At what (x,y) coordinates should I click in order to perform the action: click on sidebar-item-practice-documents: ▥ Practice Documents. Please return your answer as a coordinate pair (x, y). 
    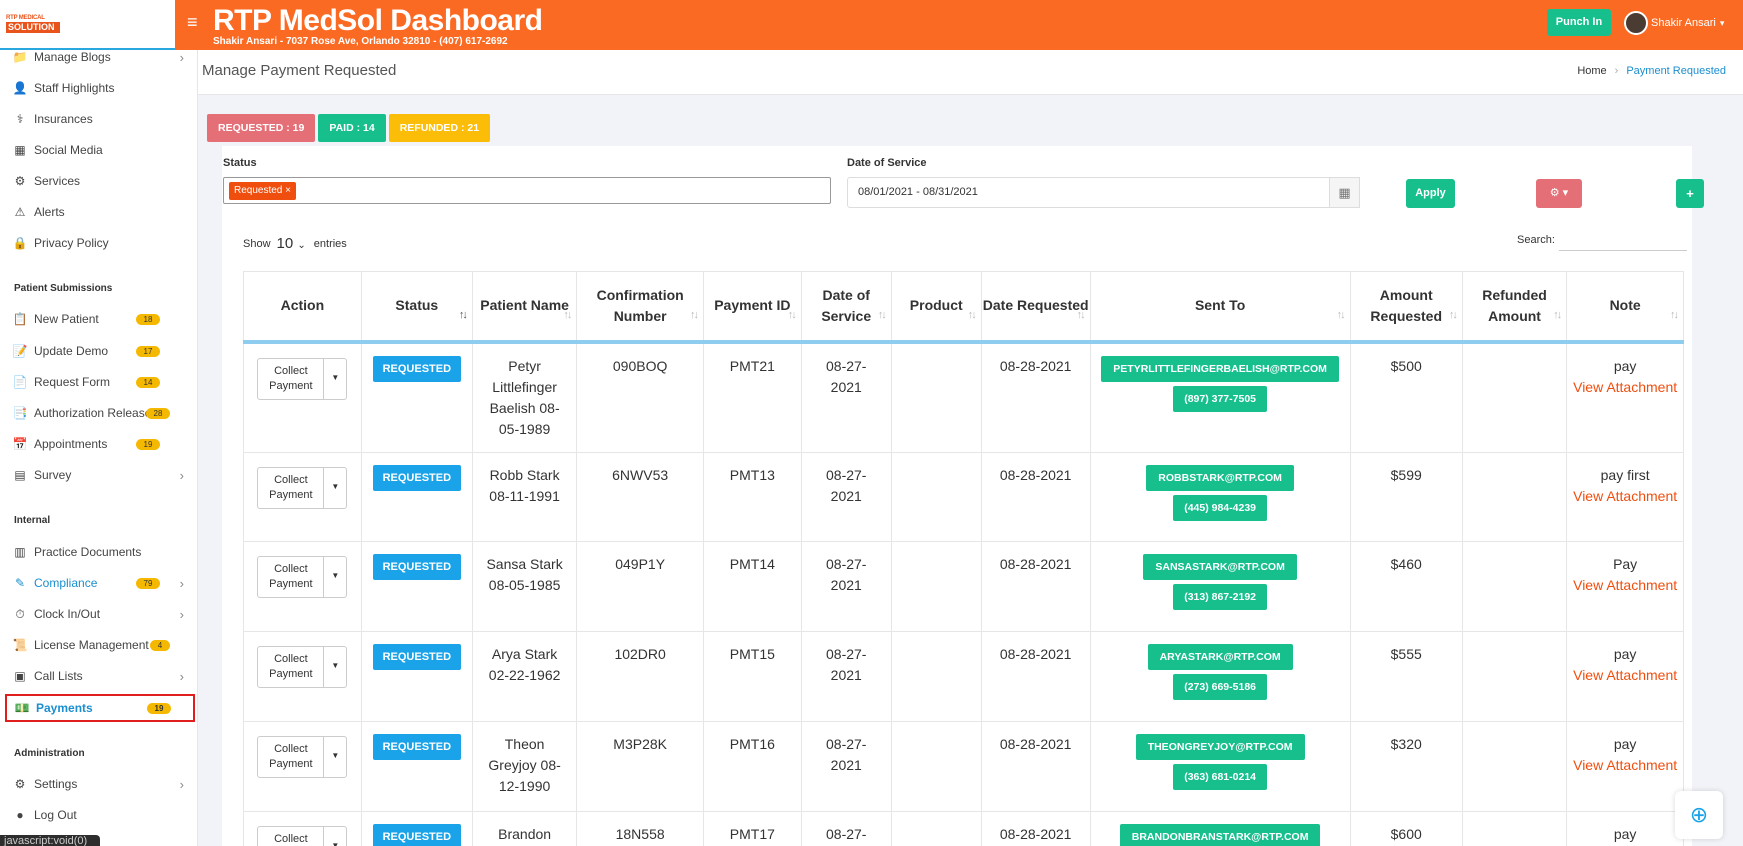
    Looking at the image, I should click on (100, 552).